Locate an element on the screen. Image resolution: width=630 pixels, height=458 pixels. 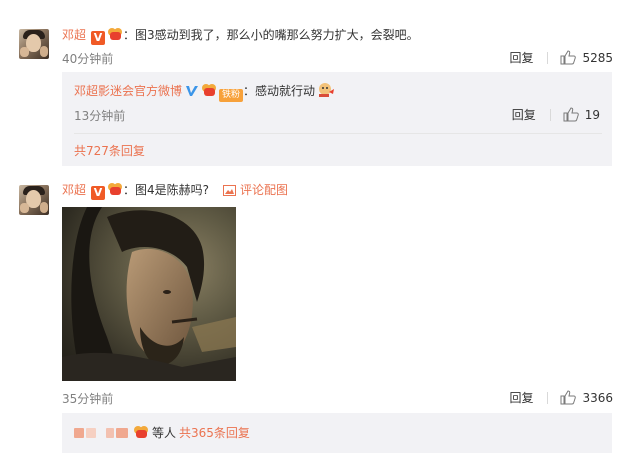
emoji-sticker-icon is located at coordinates (327, 90).